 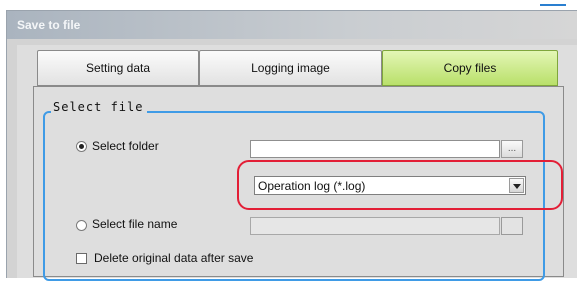 What do you see at coordinates (174, 258) in the screenshot?
I see `delete-after-save-label: Delete original data after save` at bounding box center [174, 258].